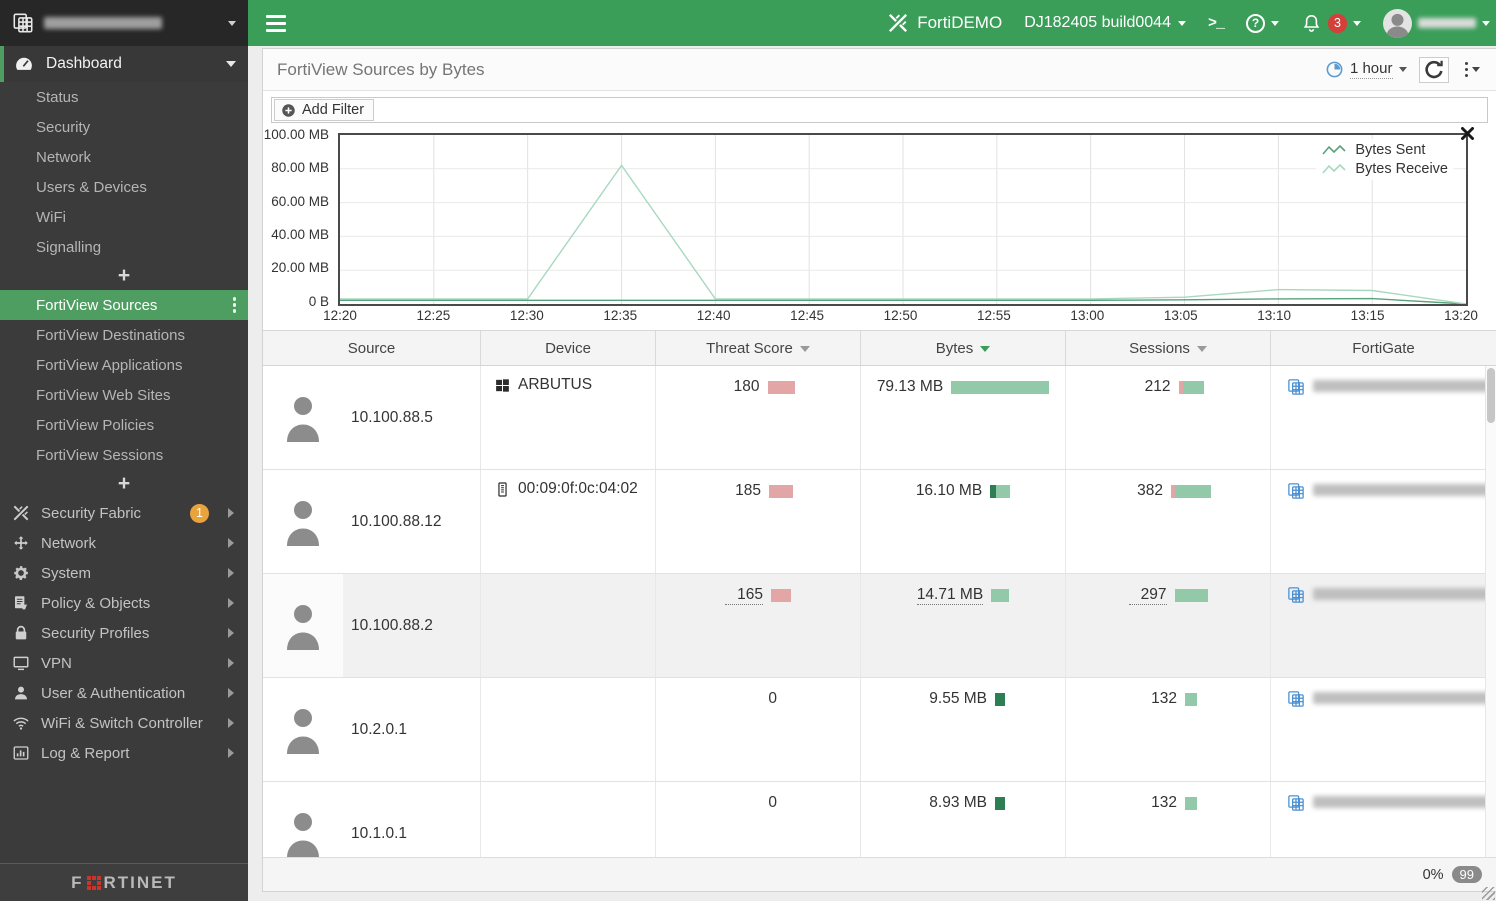 This screenshot has height=901, width=1496. What do you see at coordinates (124, 753) in the screenshot?
I see `sidebar-item-log-report: Log & Report` at bounding box center [124, 753].